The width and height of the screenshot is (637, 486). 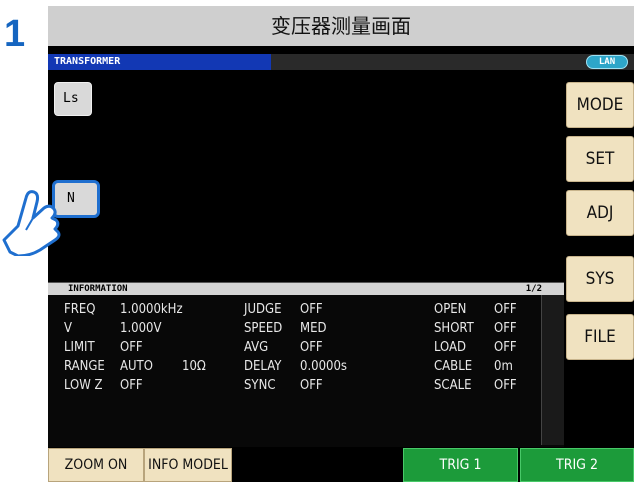 What do you see at coordinates (577, 465) in the screenshot?
I see `trig2-button: TRIG 2` at bounding box center [577, 465].